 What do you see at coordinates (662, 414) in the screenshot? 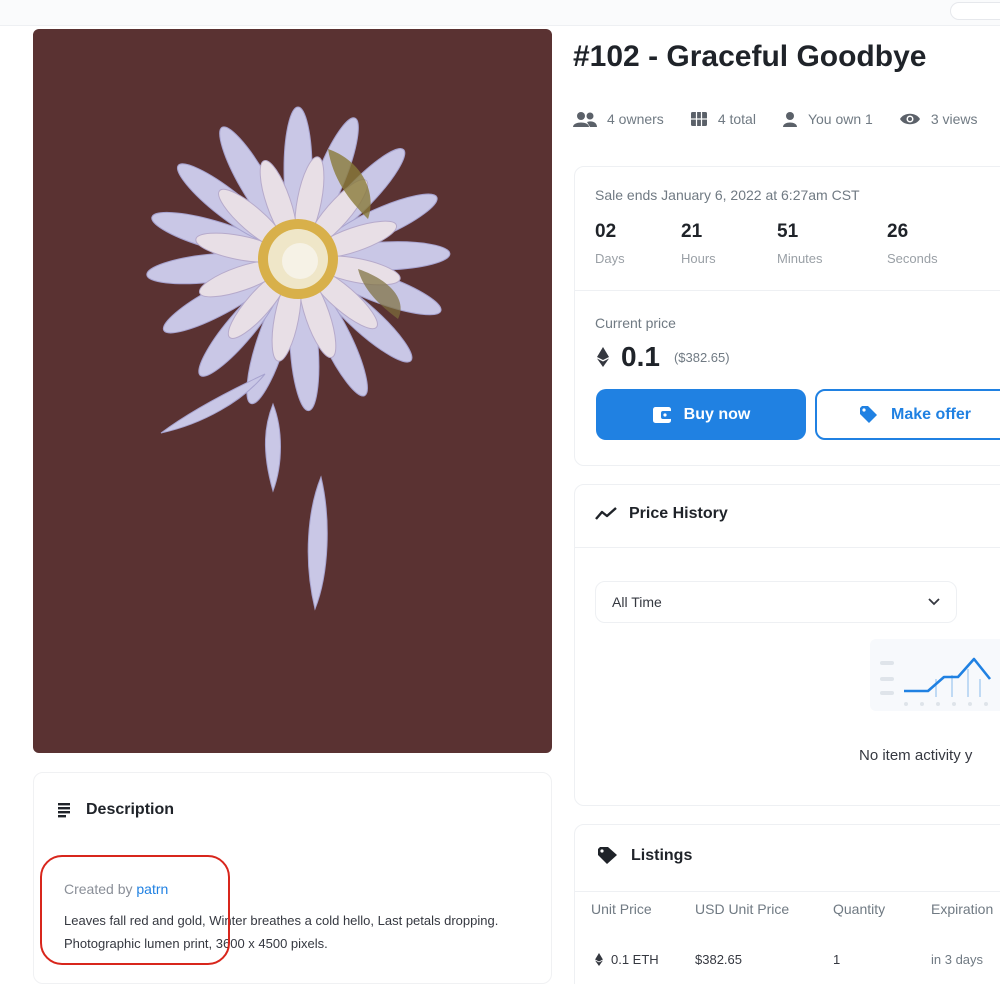
I see `wallet-icon` at bounding box center [662, 414].